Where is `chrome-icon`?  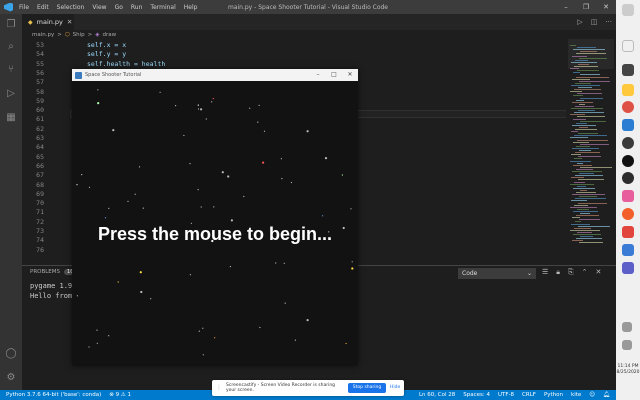
chrome-icon is located at coordinates (628, 107).